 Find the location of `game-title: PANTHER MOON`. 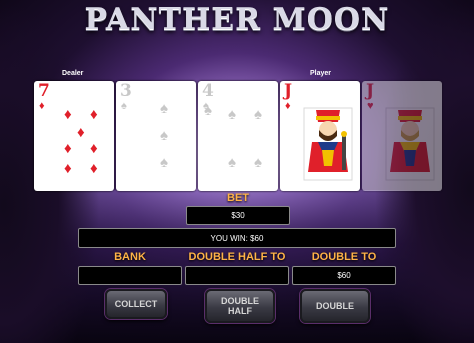

game-title: PANTHER MOON is located at coordinates (237, 19).